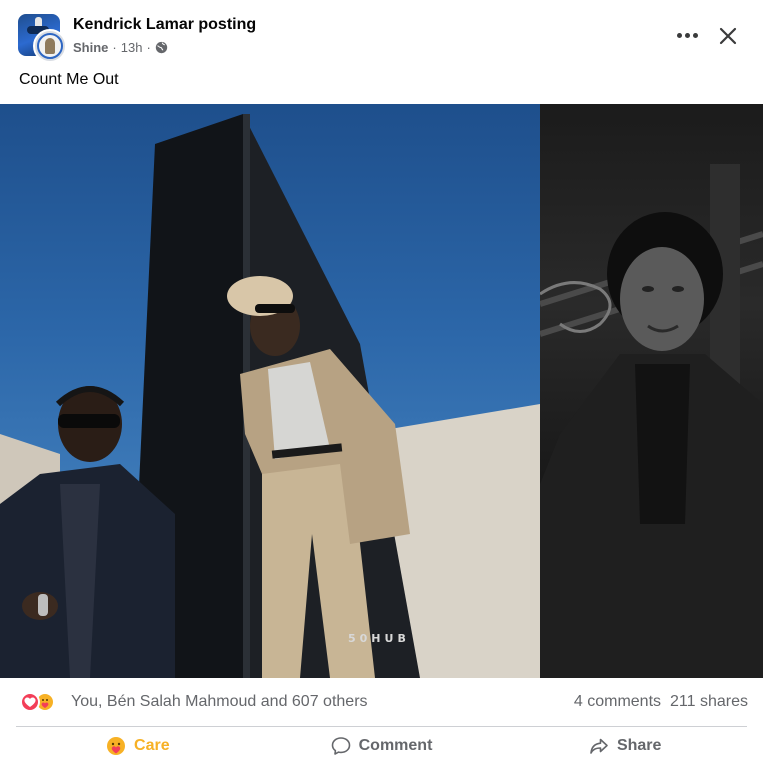  What do you see at coordinates (116, 746) in the screenshot?
I see `care-emoji-icon` at bounding box center [116, 746].